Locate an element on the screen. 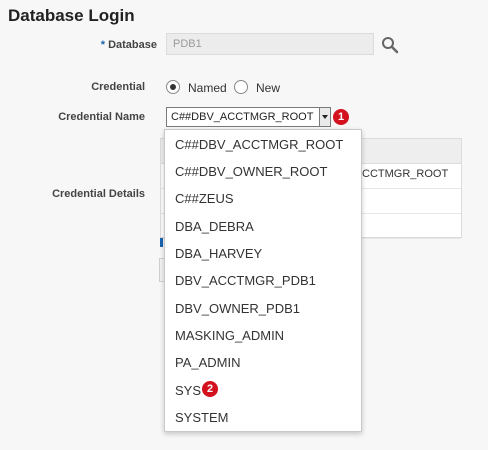 The width and height of the screenshot is (488, 450). dropdown-option: SYSTEM is located at coordinates (201, 417).